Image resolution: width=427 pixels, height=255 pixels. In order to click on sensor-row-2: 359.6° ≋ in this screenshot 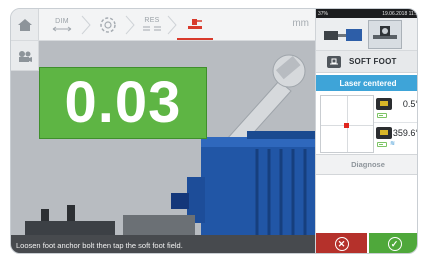, I will do `click(396, 138)`.